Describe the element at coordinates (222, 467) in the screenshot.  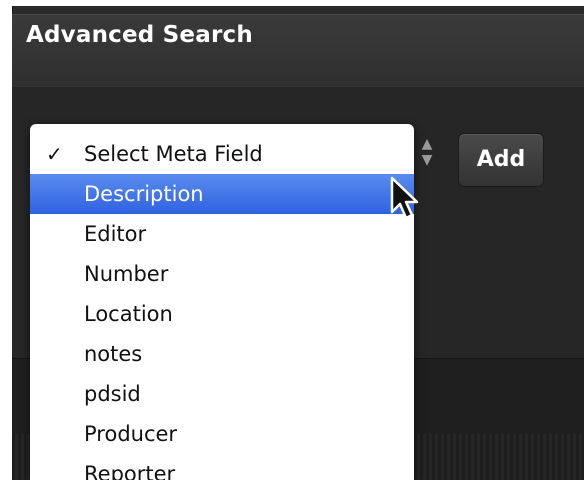
I see `menu-item: Reporter` at that location.